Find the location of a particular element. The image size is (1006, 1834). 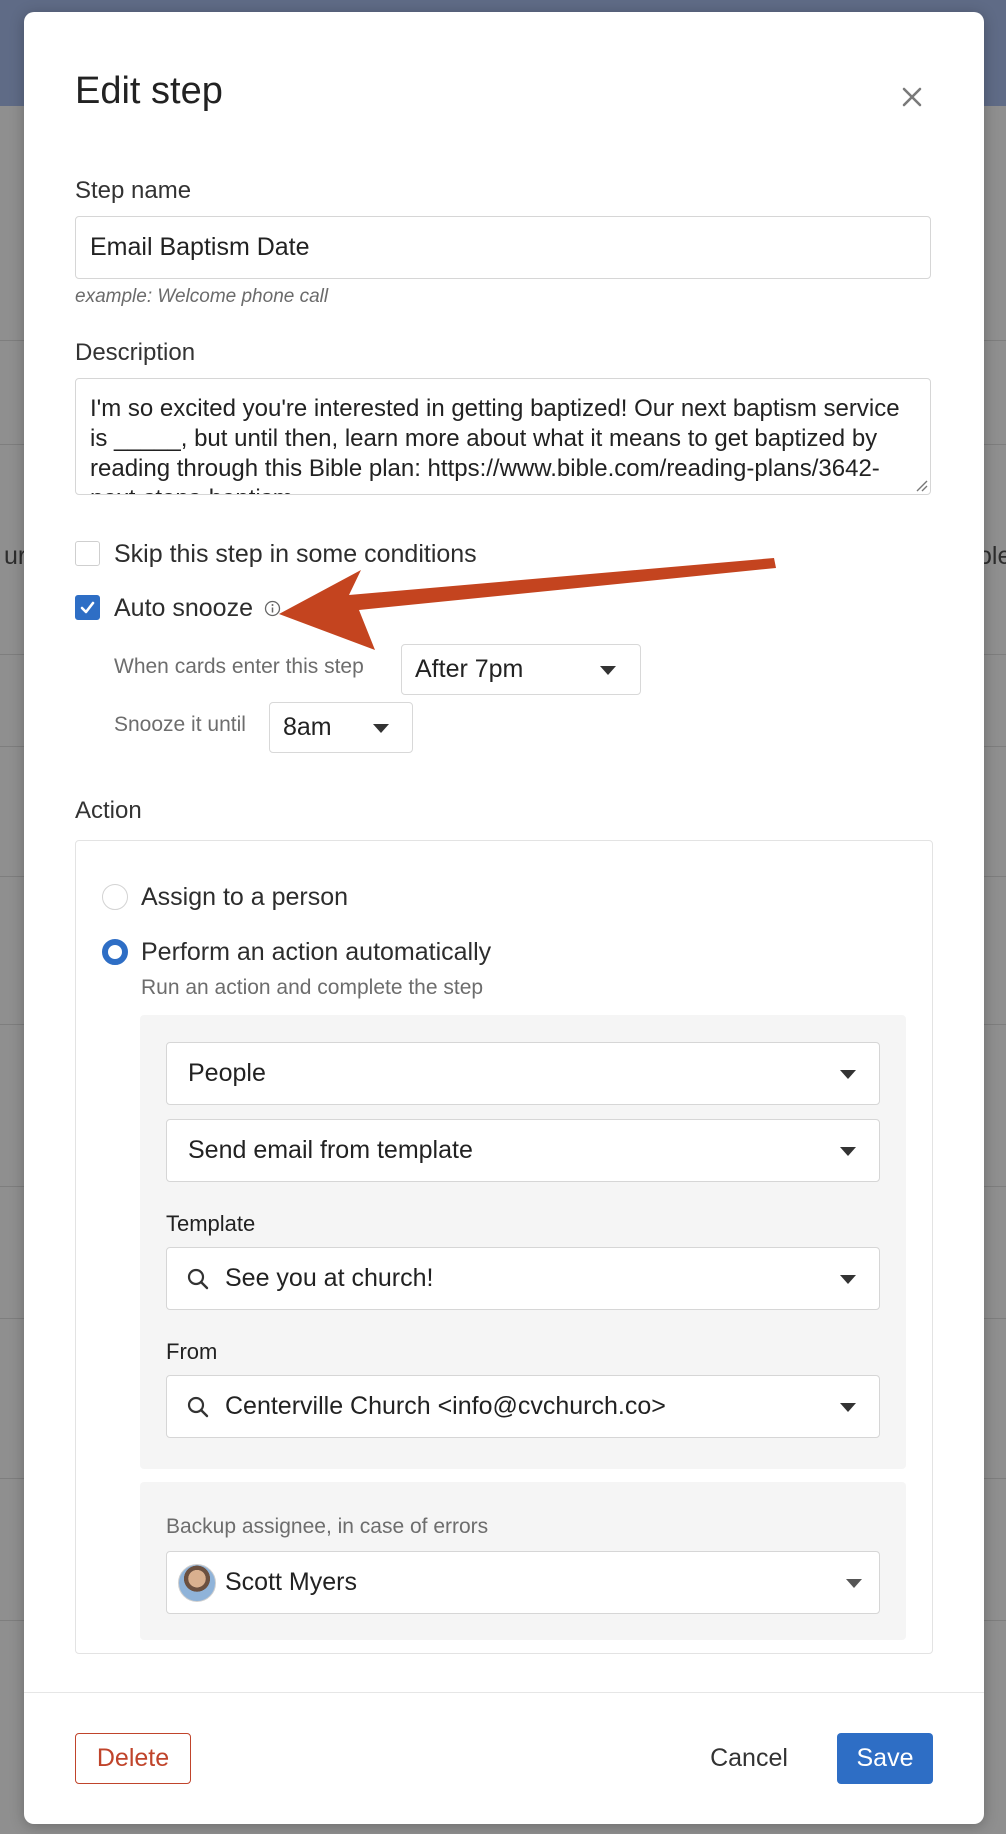

template-select: See you at church! is located at coordinates (523, 1278).